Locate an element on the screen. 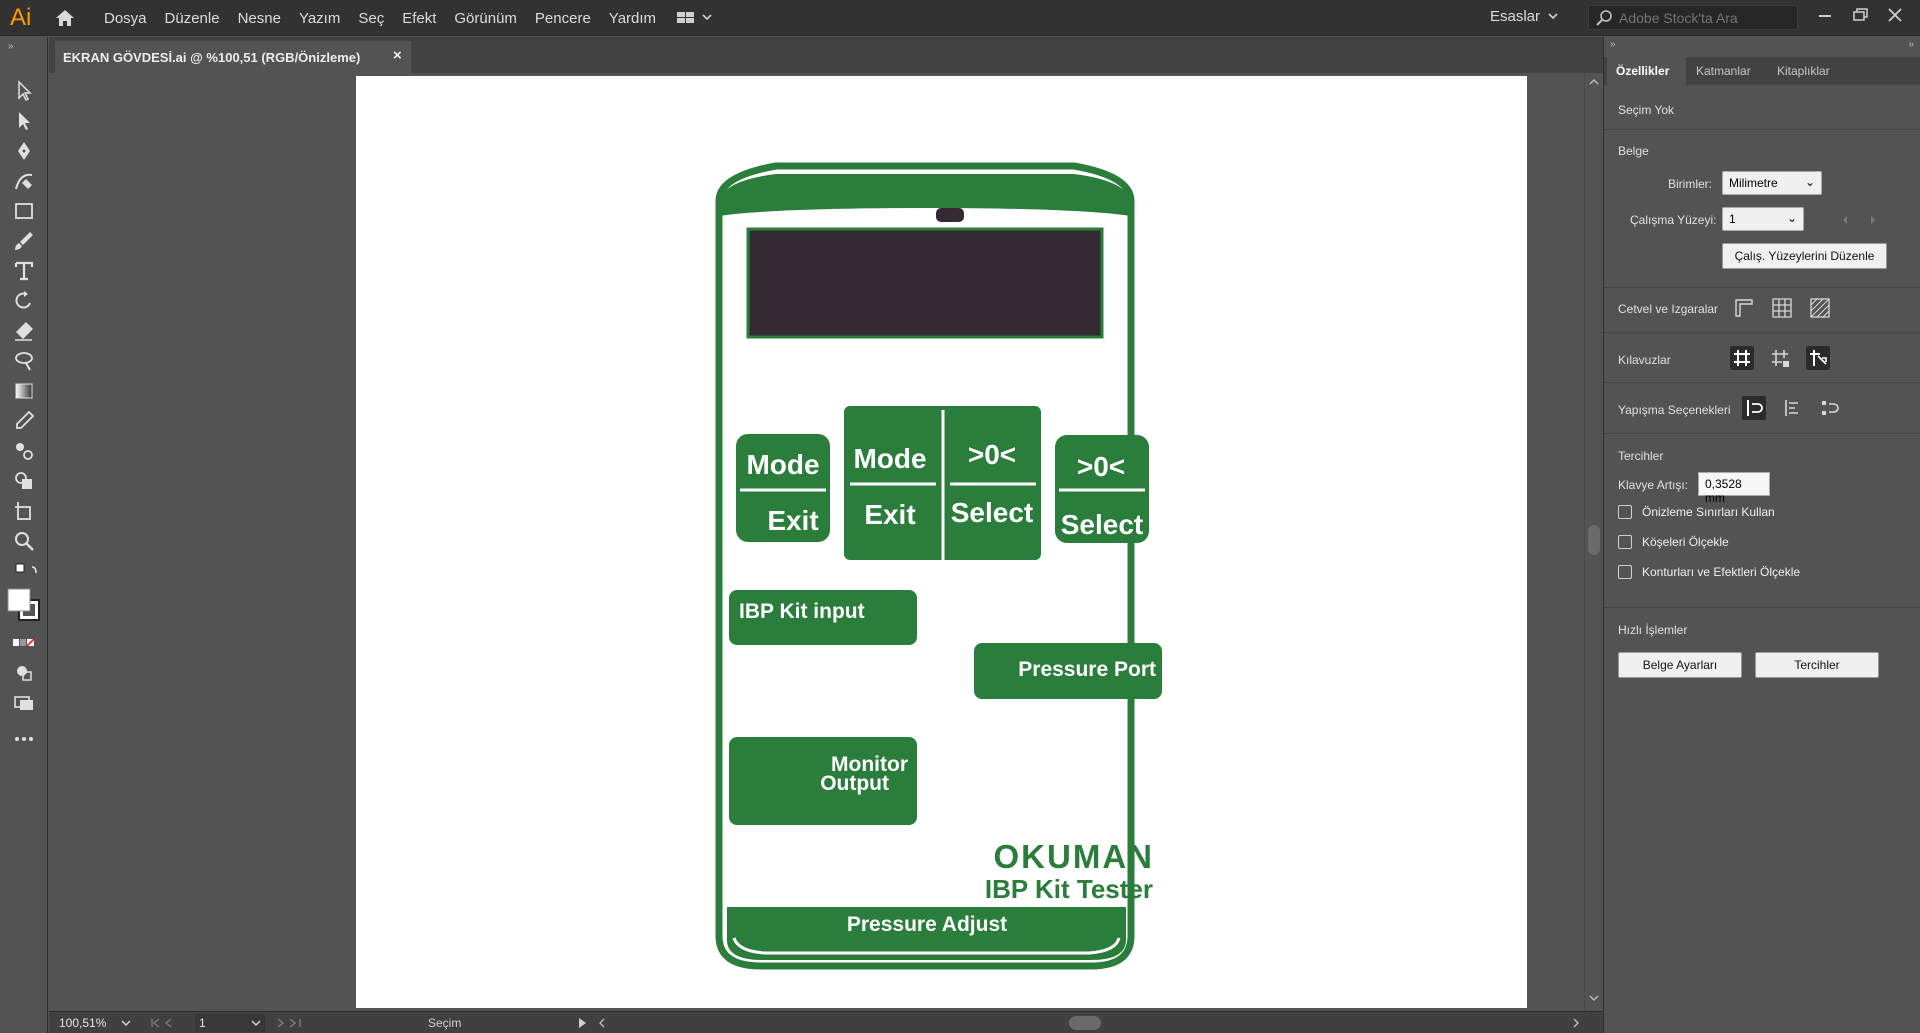 Image resolution: width=1920 pixels, height=1033 pixels. pressure-adjust-label: Pressure Adjust is located at coordinates (927, 924).